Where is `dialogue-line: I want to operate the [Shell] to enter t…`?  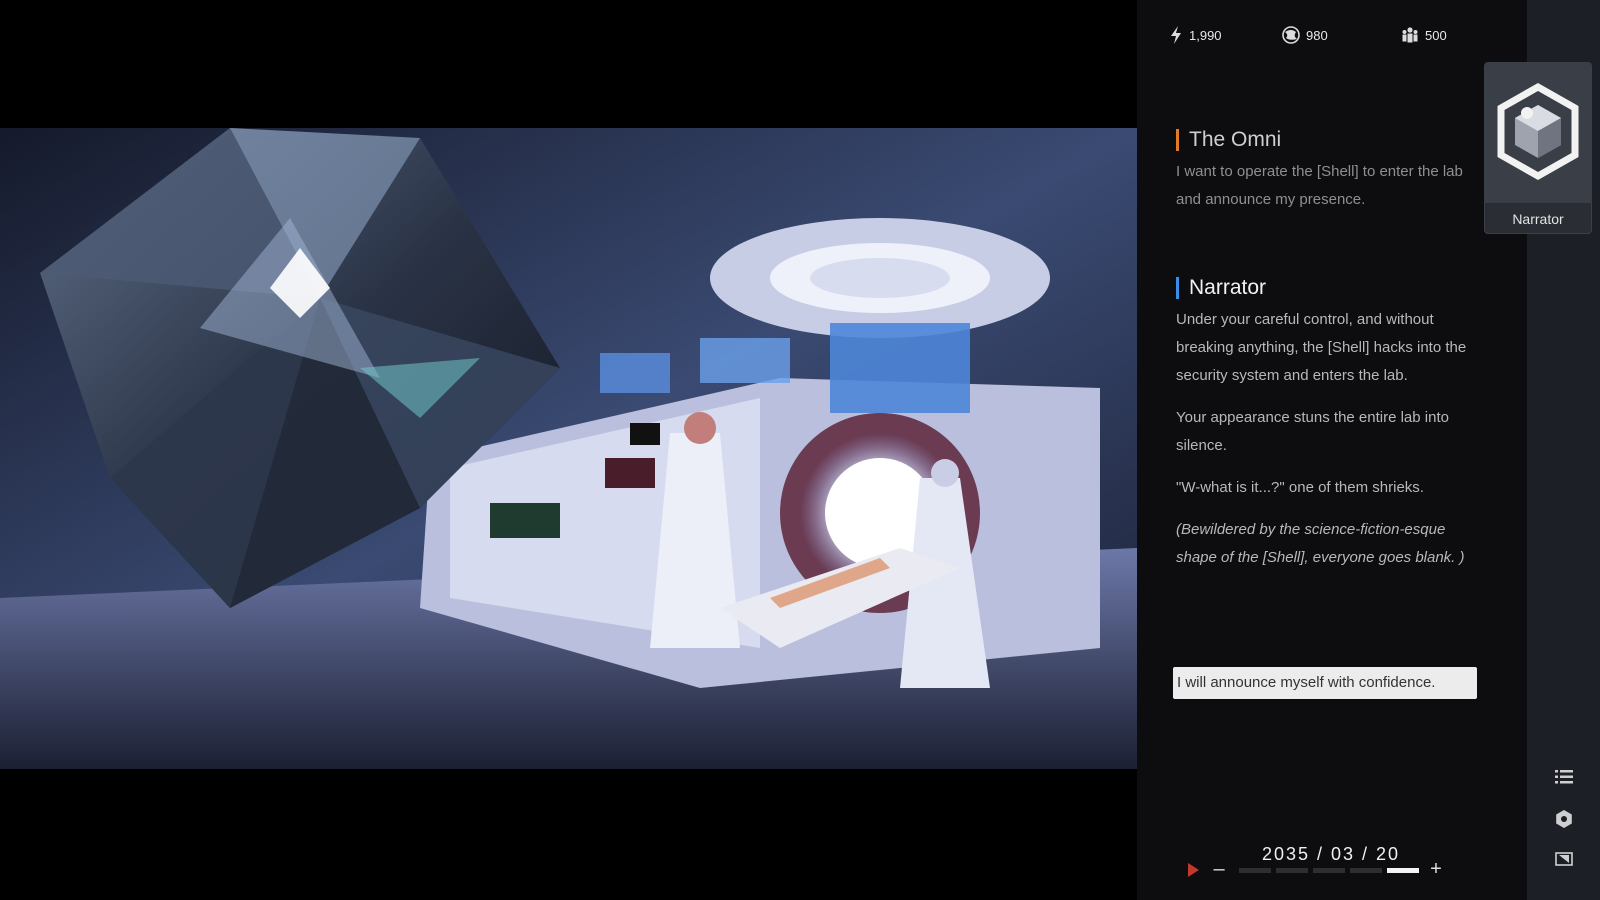
dialogue-line: I want to operate the [Shell] to enter t… is located at coordinates (1319, 185).